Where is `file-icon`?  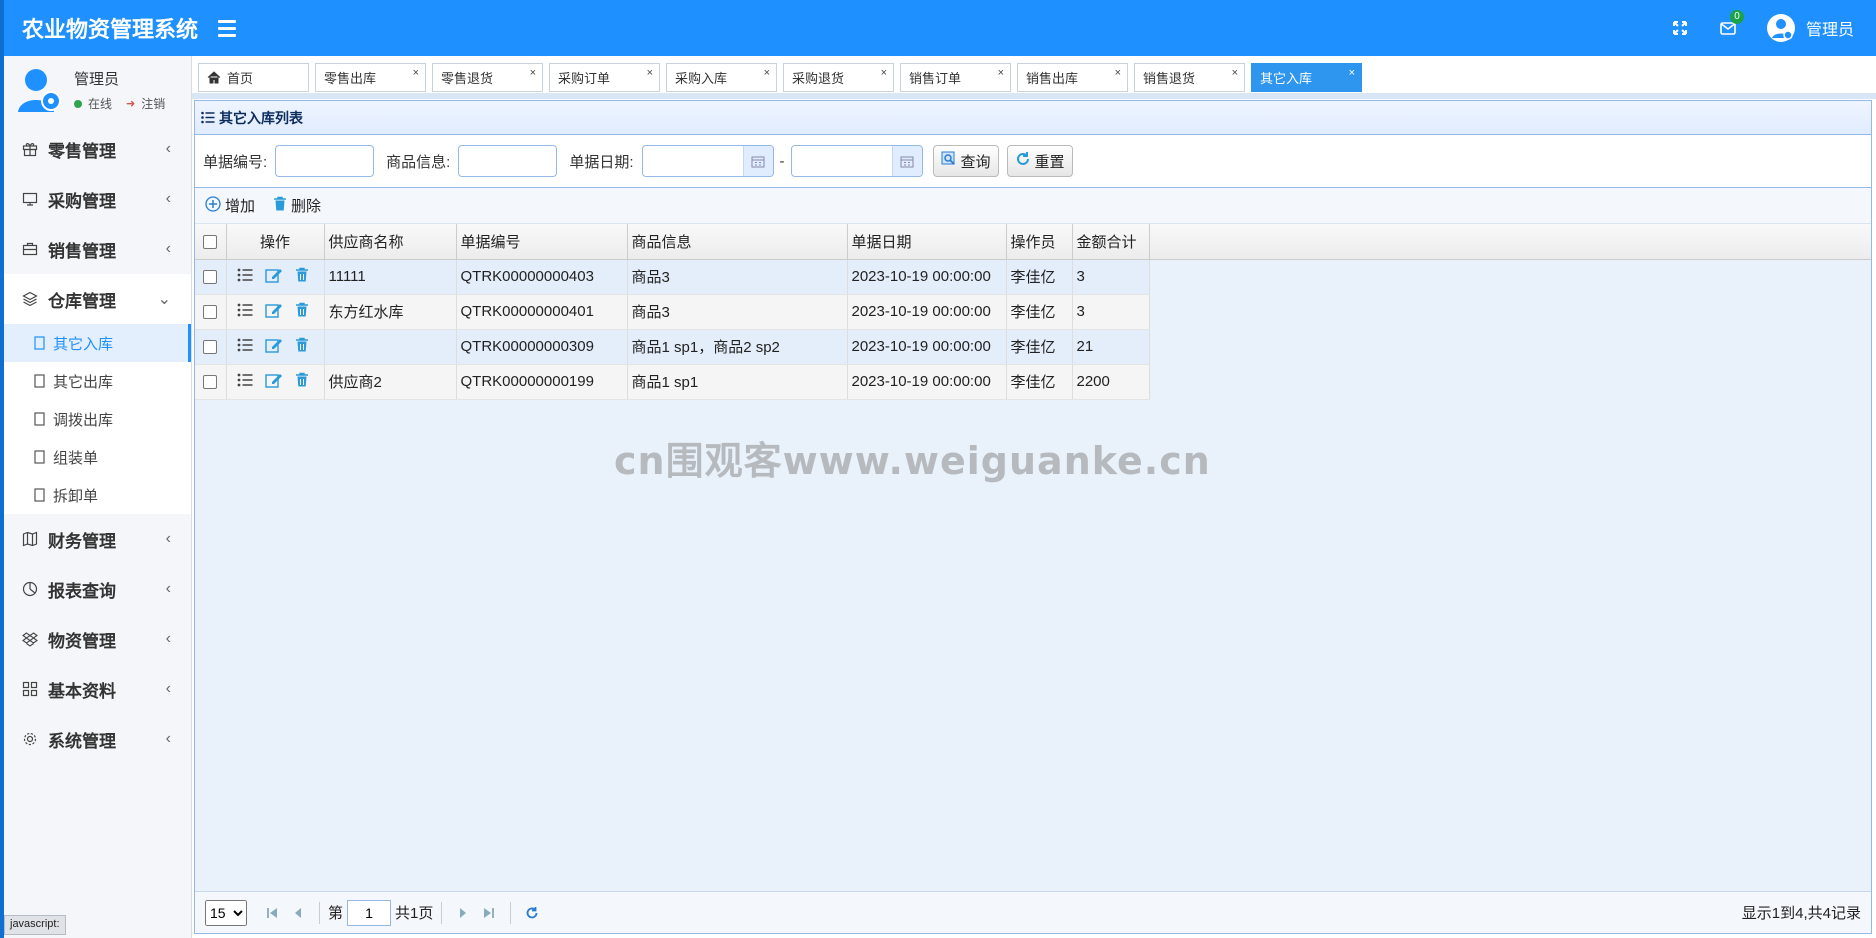 file-icon is located at coordinates (39, 381).